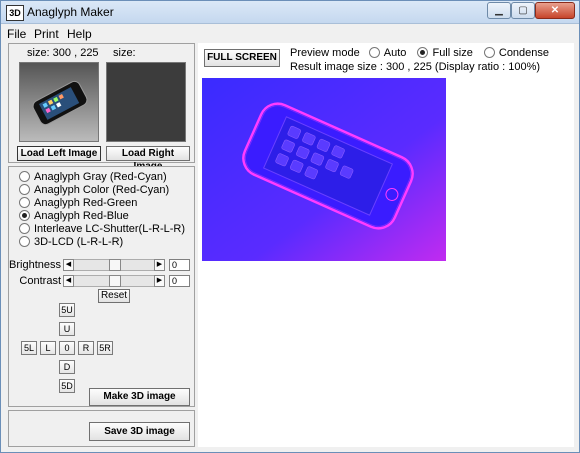  I want to click on preview-mode-condense: Condense, so click(516, 52).